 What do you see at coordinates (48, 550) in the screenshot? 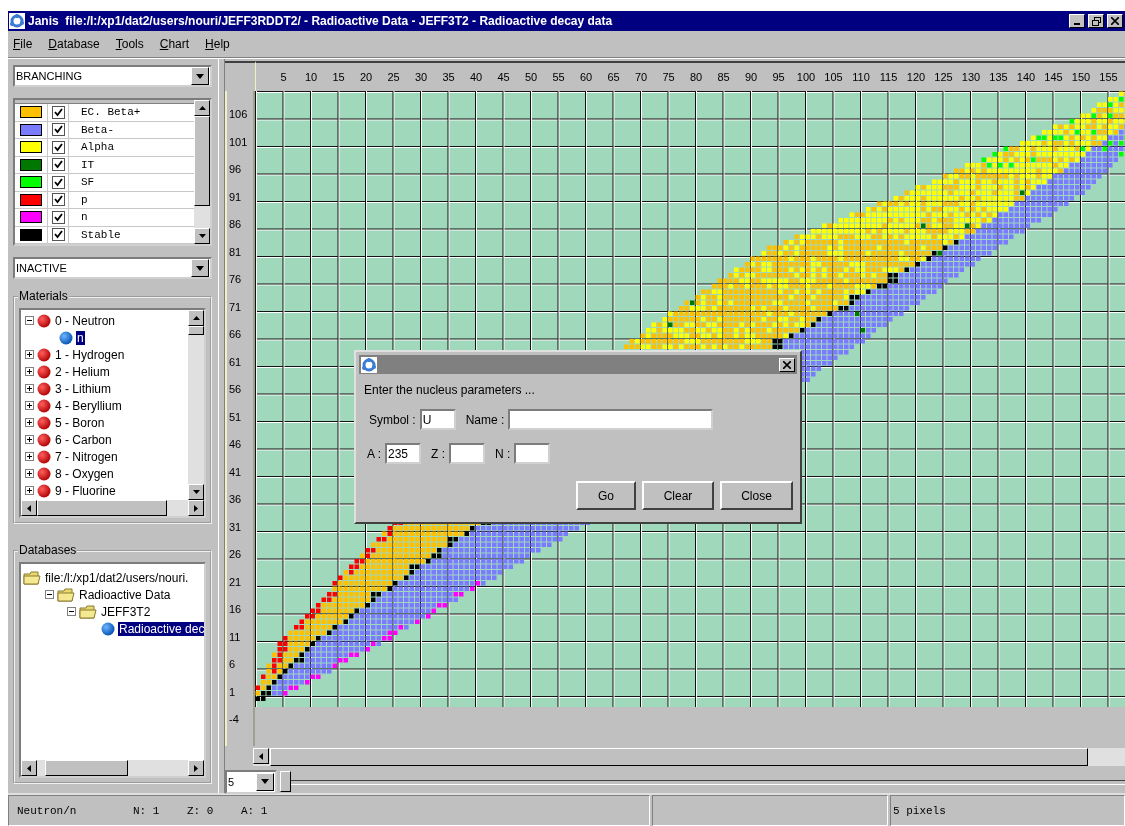
I see `group-title: Databases` at bounding box center [48, 550].